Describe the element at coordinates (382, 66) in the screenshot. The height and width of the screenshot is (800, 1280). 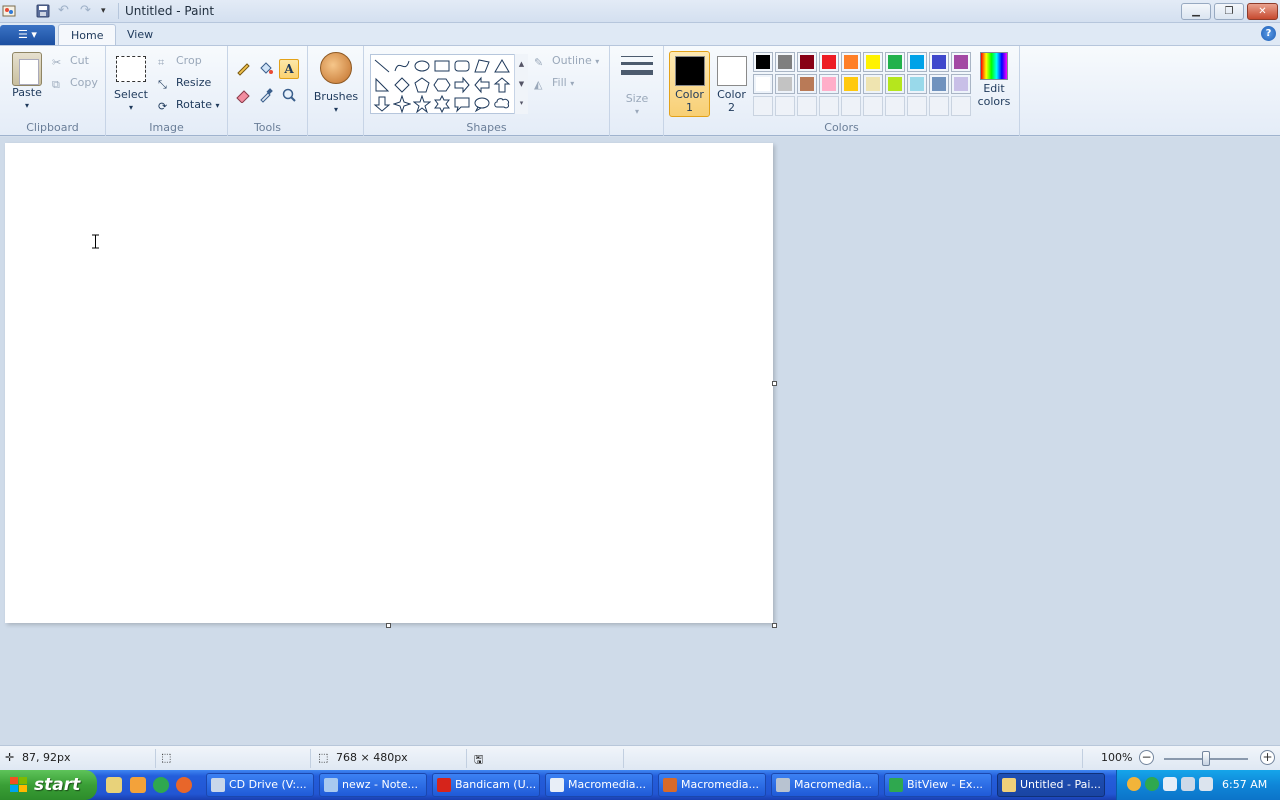
I see `line-shape` at that location.